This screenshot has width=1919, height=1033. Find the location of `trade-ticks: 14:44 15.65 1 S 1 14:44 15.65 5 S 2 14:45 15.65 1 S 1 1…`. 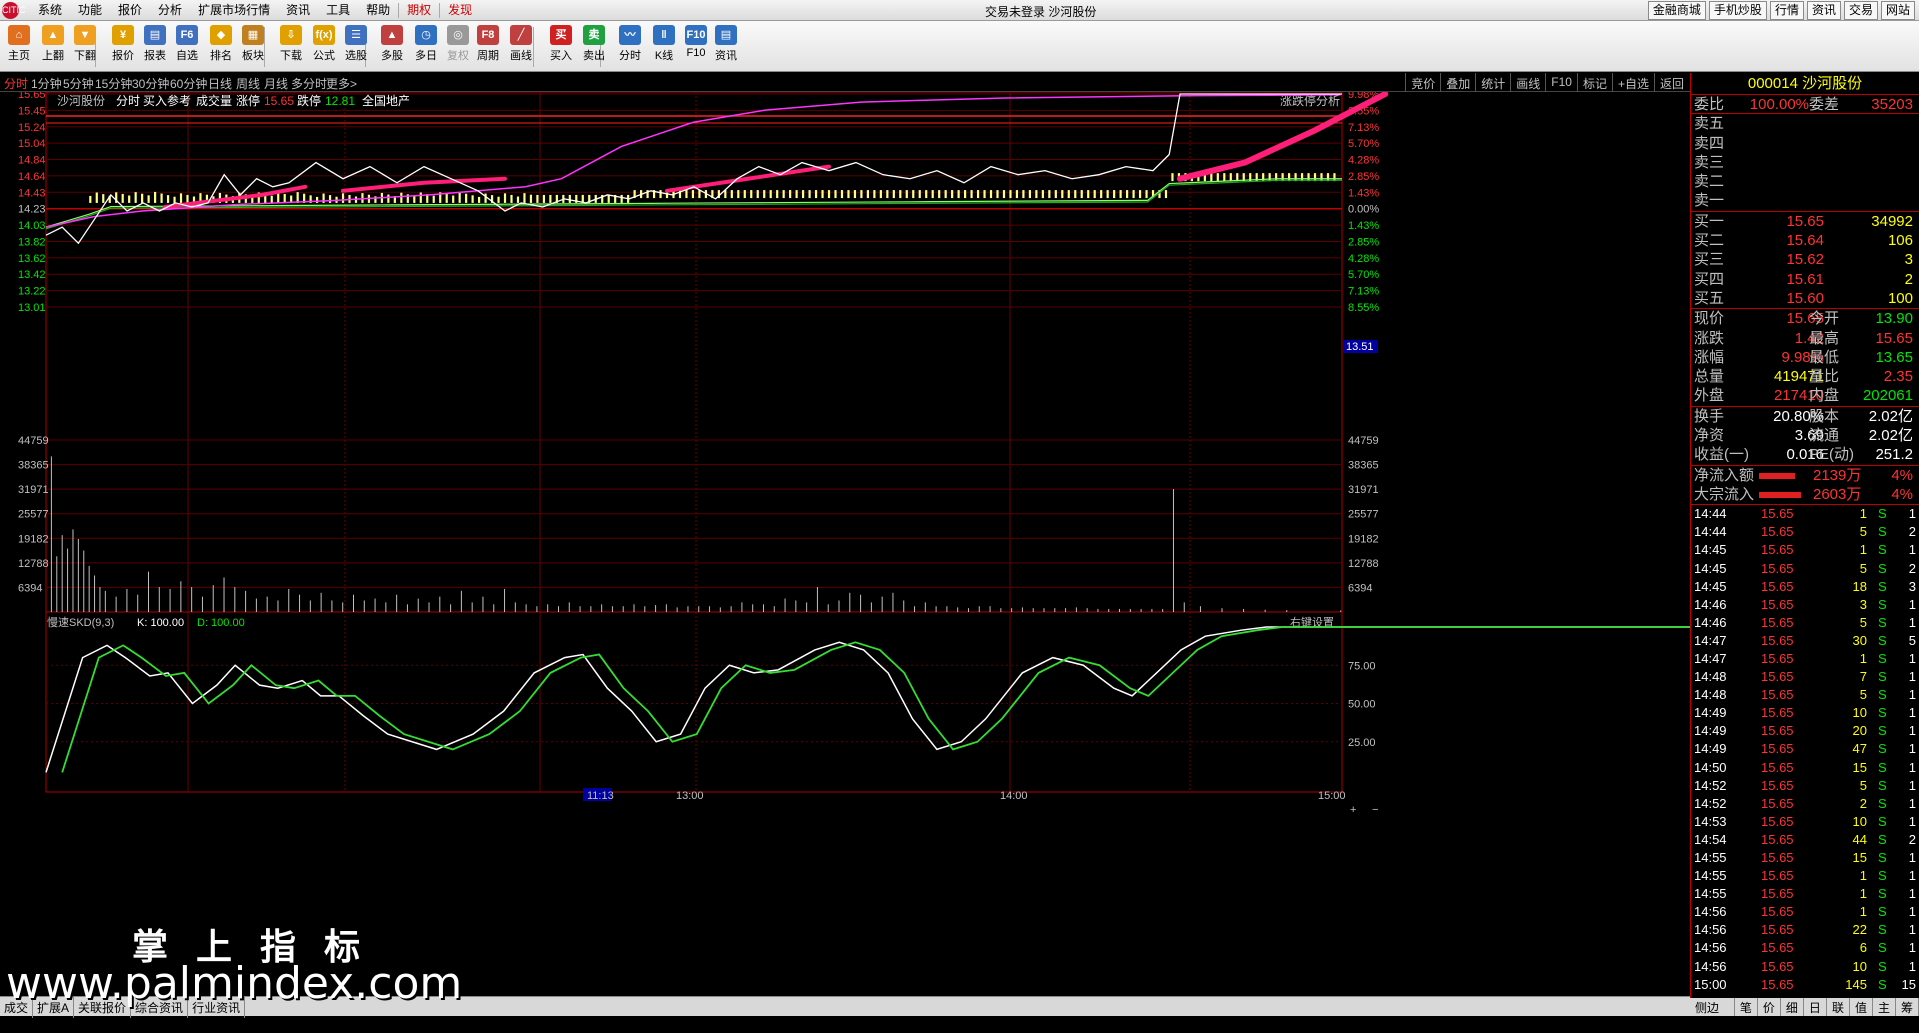

trade-ticks: 14:44 15.65 1 S 1 14:44 15.65 5 S 2 14:45 15.65 1 S 1 1… is located at coordinates (1805, 749).